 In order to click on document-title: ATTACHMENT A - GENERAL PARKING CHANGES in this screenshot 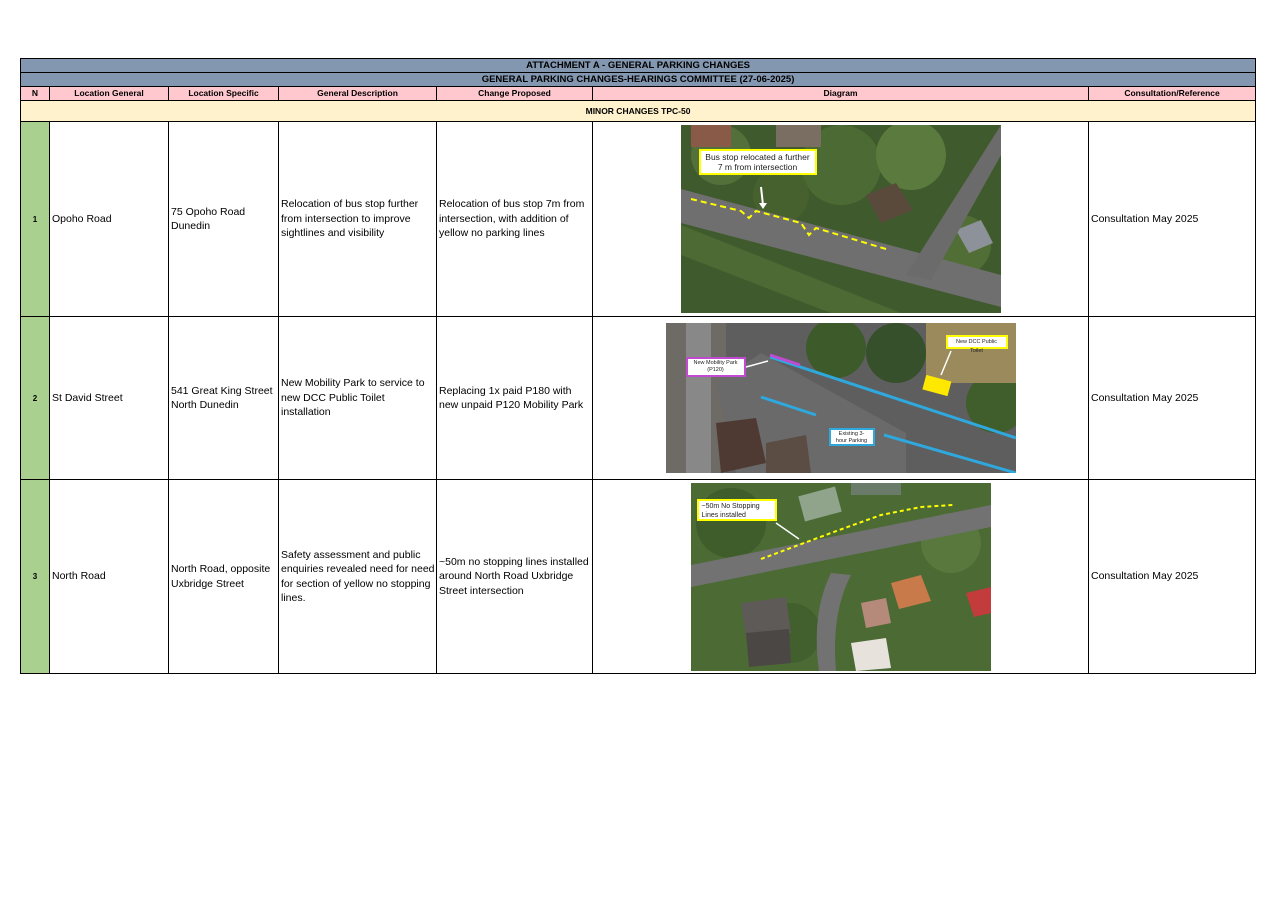, I will do `click(638, 65)`.